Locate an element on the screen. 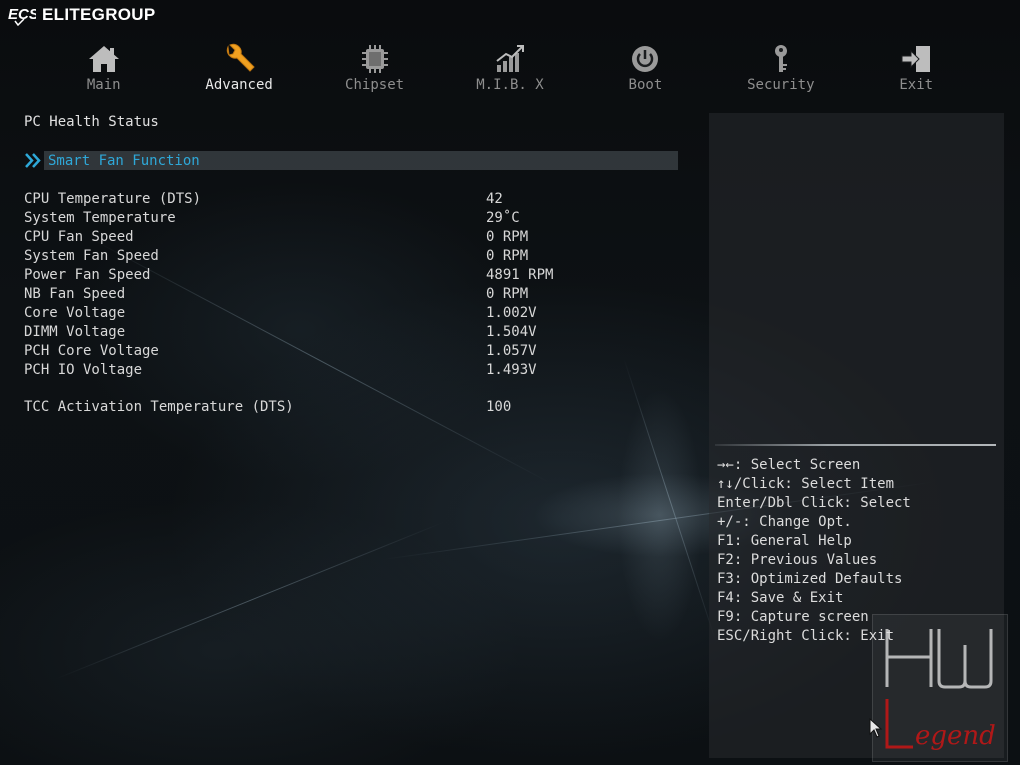  double-chevron-right-icon is located at coordinates (33, 160).